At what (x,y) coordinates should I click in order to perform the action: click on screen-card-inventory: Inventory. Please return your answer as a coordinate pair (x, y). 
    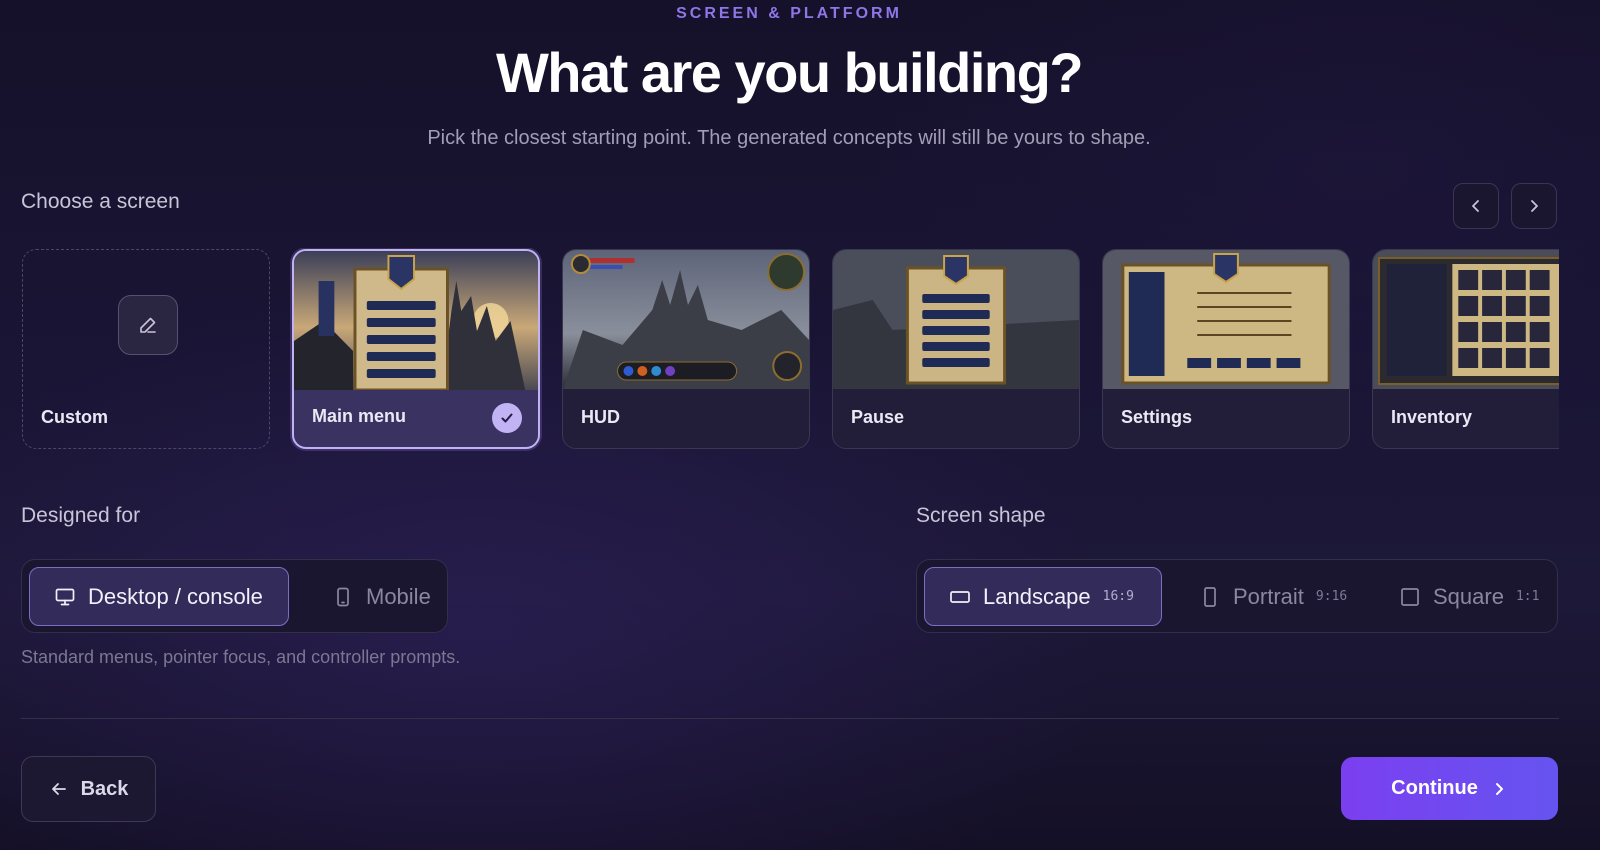
    Looking at the image, I should click on (1465, 349).